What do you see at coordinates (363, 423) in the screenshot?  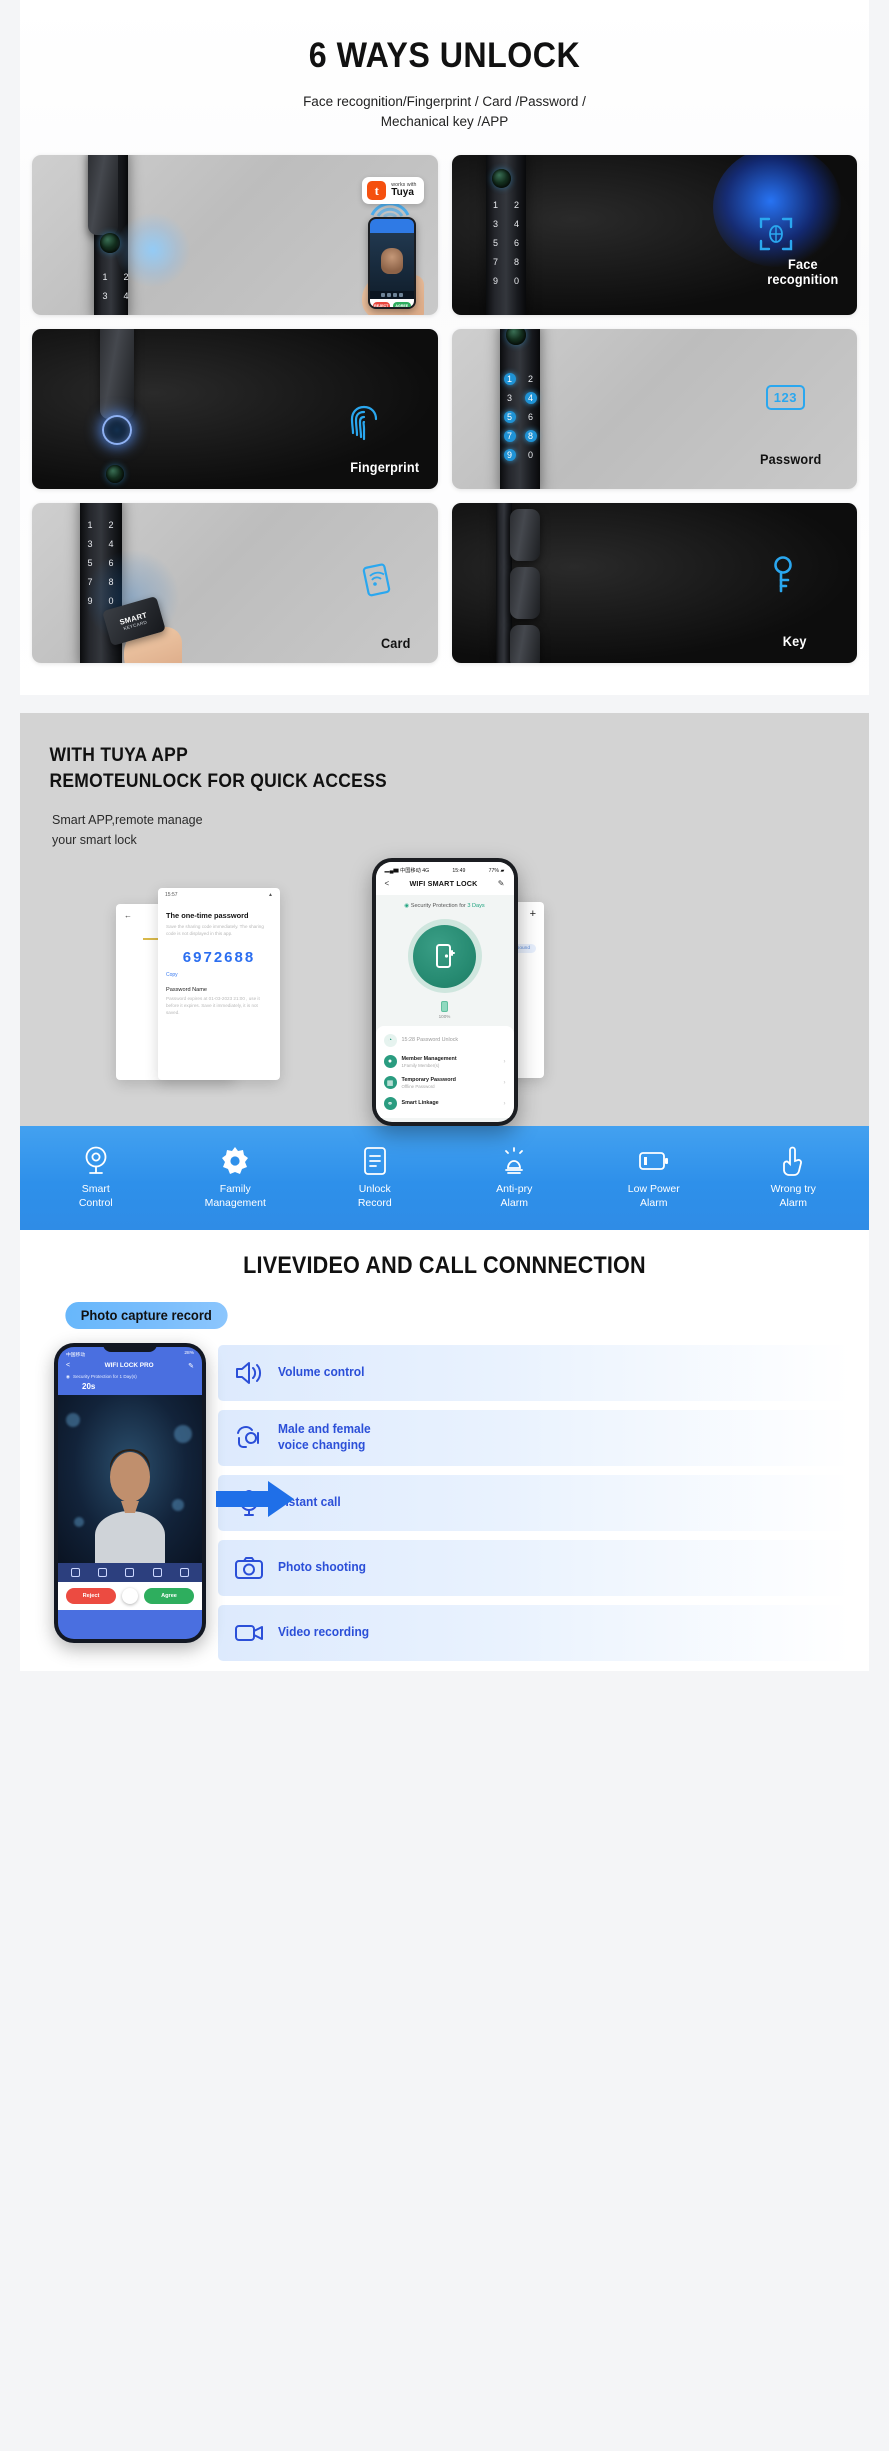 I see `fingerprint-icon` at bounding box center [363, 423].